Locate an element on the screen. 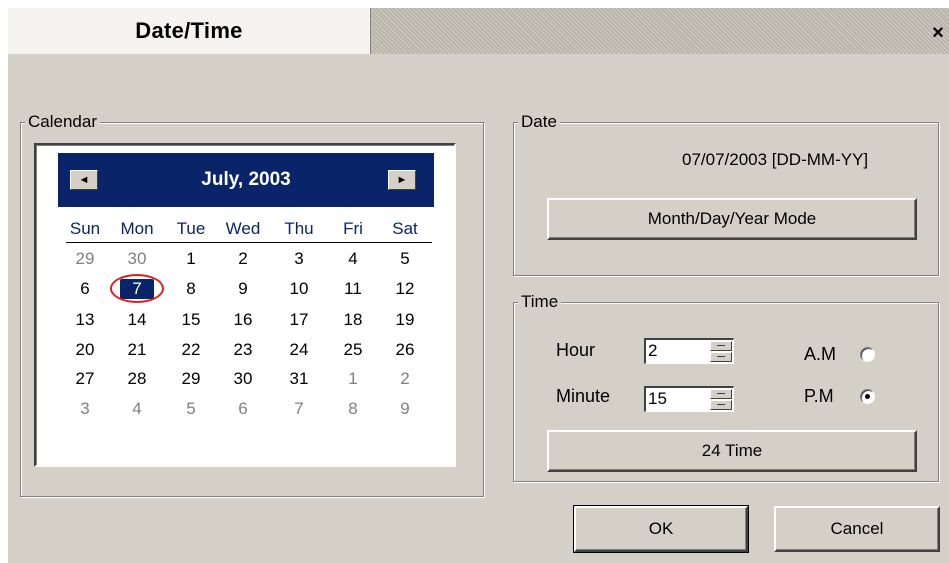 Image resolution: width=949 pixels, height=563 pixels. minute-input is located at coordinates (677, 399).